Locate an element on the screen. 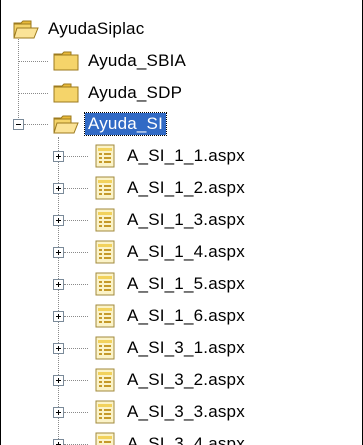 Image resolution: width=363 pixels, height=445 pixels. tree-node-ayuda-sbia: Ayuda_SBIA is located at coordinates (121, 61).